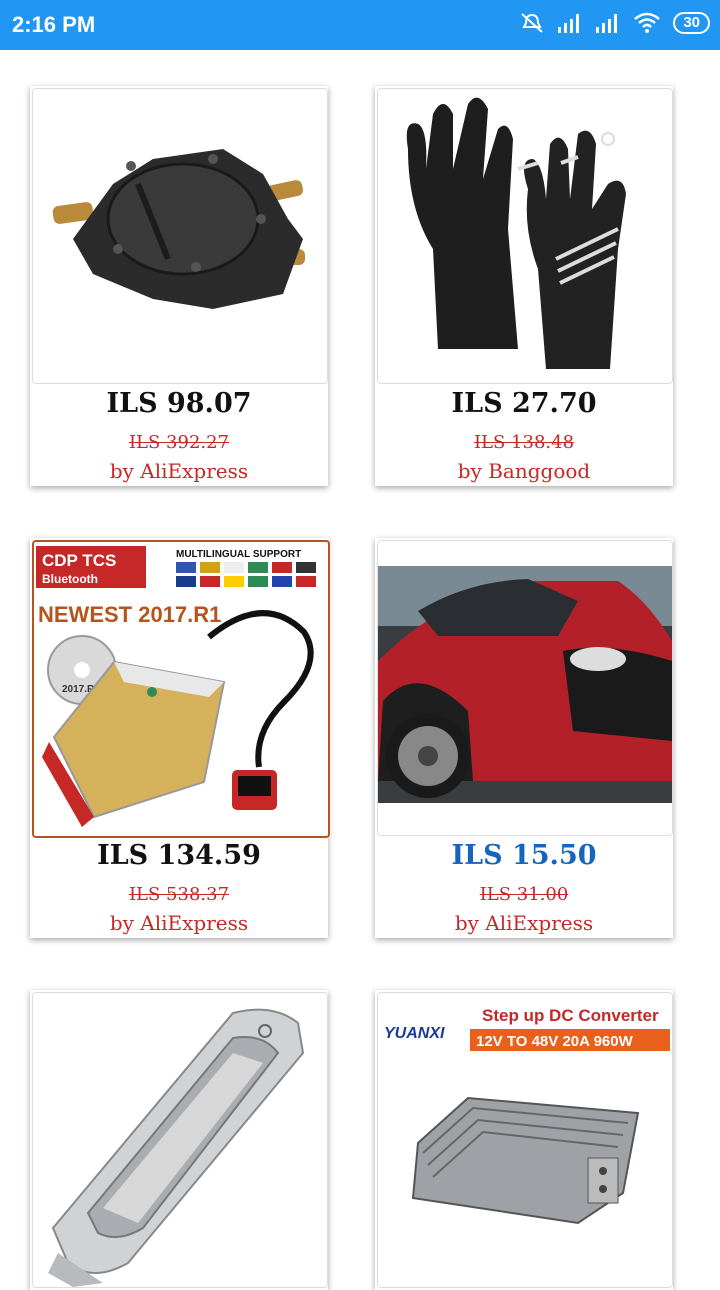  Describe the element at coordinates (129, 614) in the screenshot. I see `scanner-version-text: NEWEST 2017.R1` at that location.